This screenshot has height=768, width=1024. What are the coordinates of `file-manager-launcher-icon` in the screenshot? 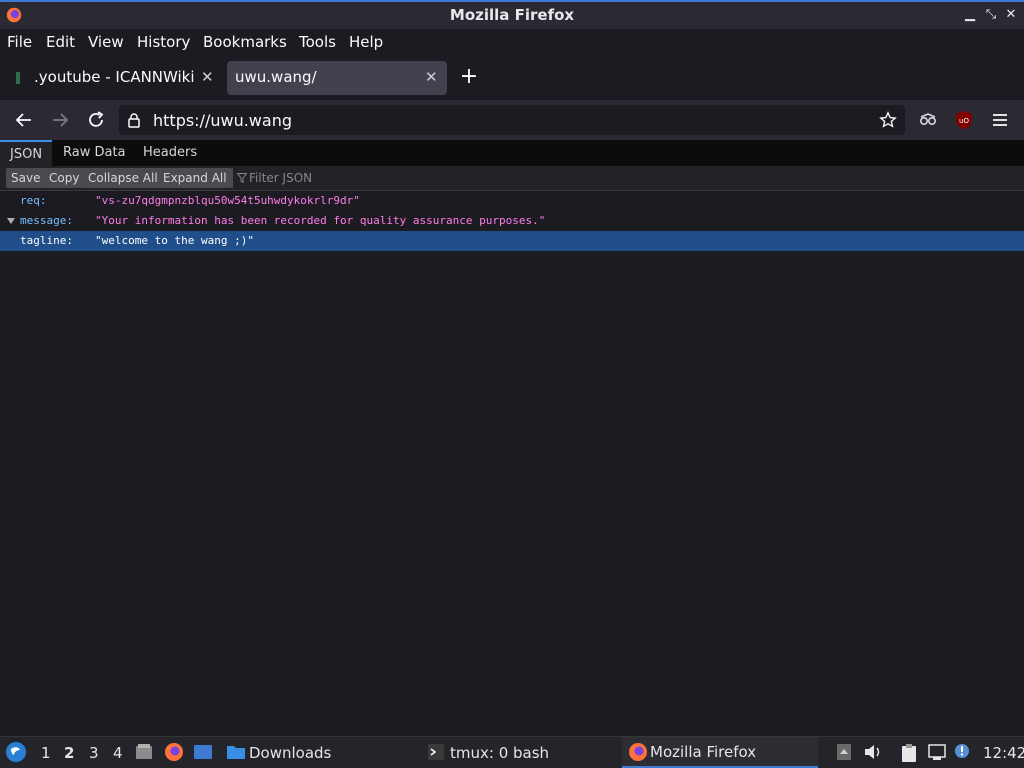 It's located at (144, 752).